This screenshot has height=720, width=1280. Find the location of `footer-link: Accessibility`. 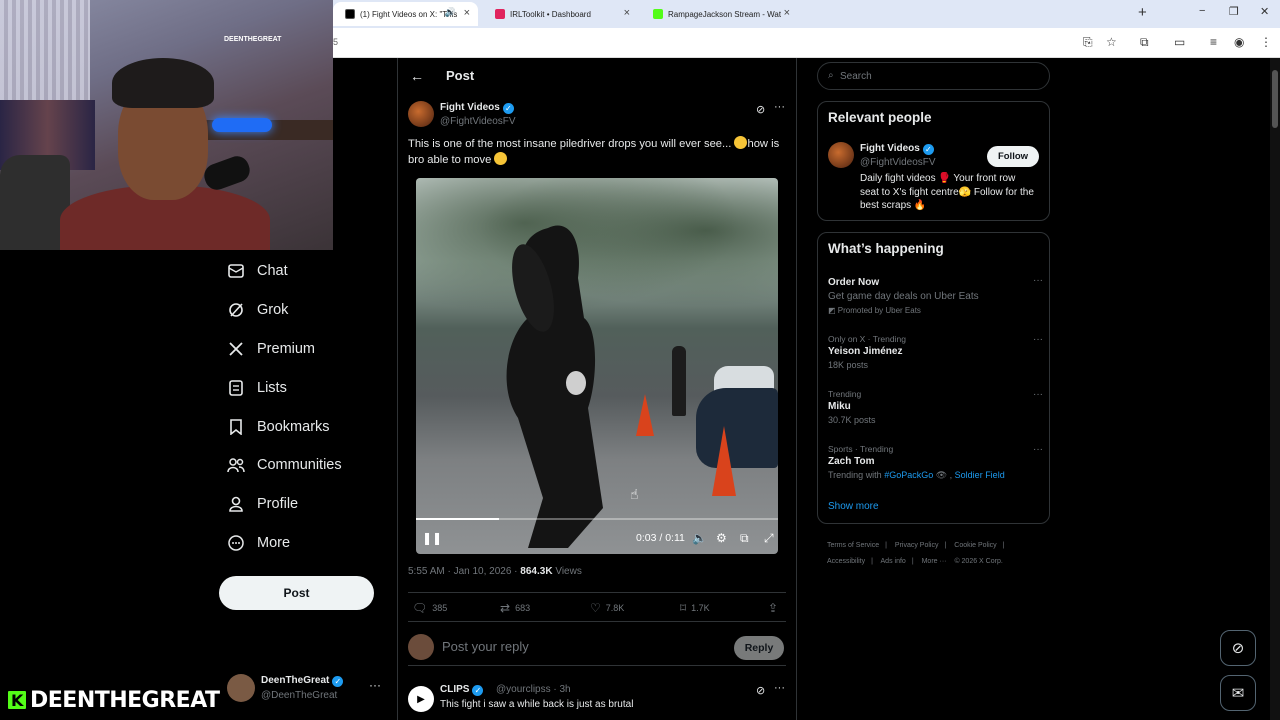

footer-link: Accessibility is located at coordinates (846, 561).